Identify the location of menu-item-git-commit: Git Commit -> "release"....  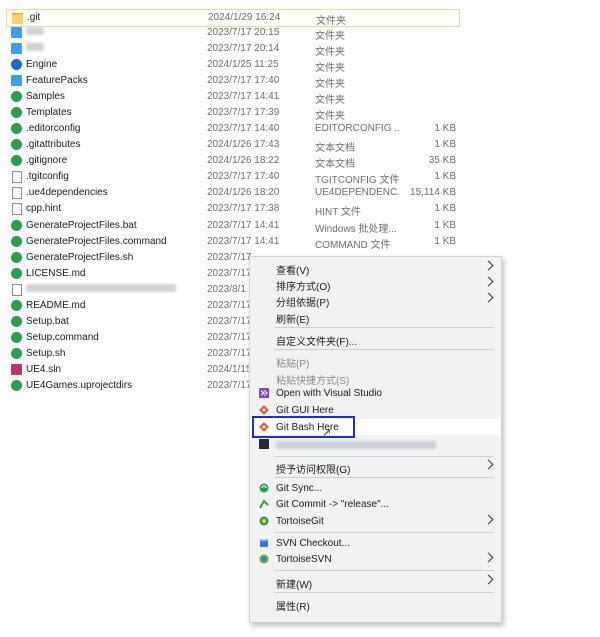
(375, 504).